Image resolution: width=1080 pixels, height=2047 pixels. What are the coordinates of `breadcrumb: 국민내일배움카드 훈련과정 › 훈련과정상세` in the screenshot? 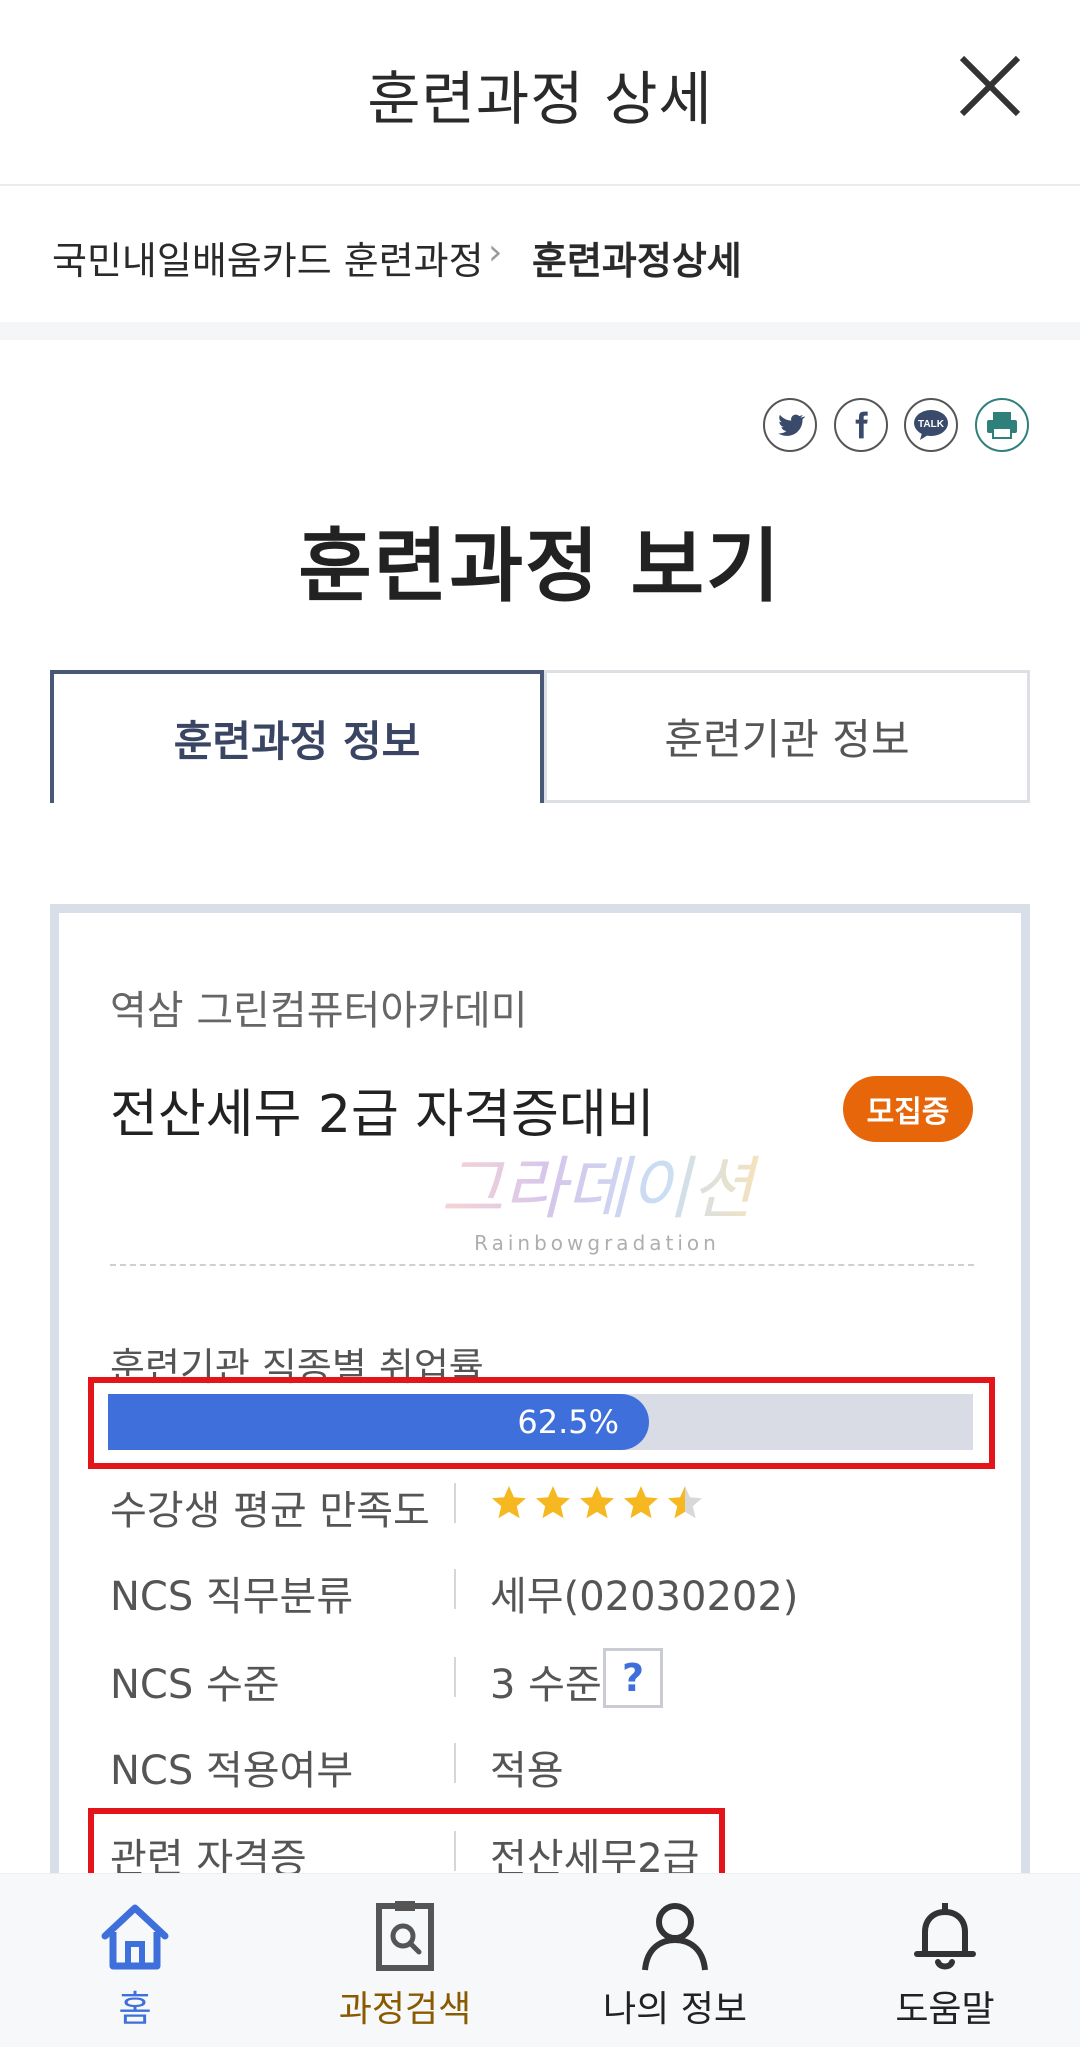 It's located at (540, 255).